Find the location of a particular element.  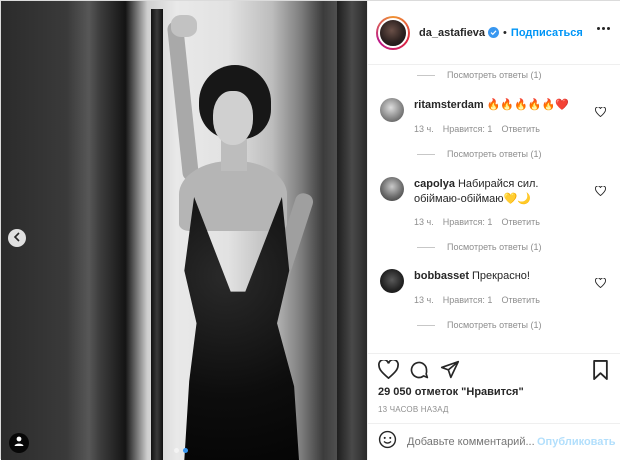

comment-icon is located at coordinates (419, 370).